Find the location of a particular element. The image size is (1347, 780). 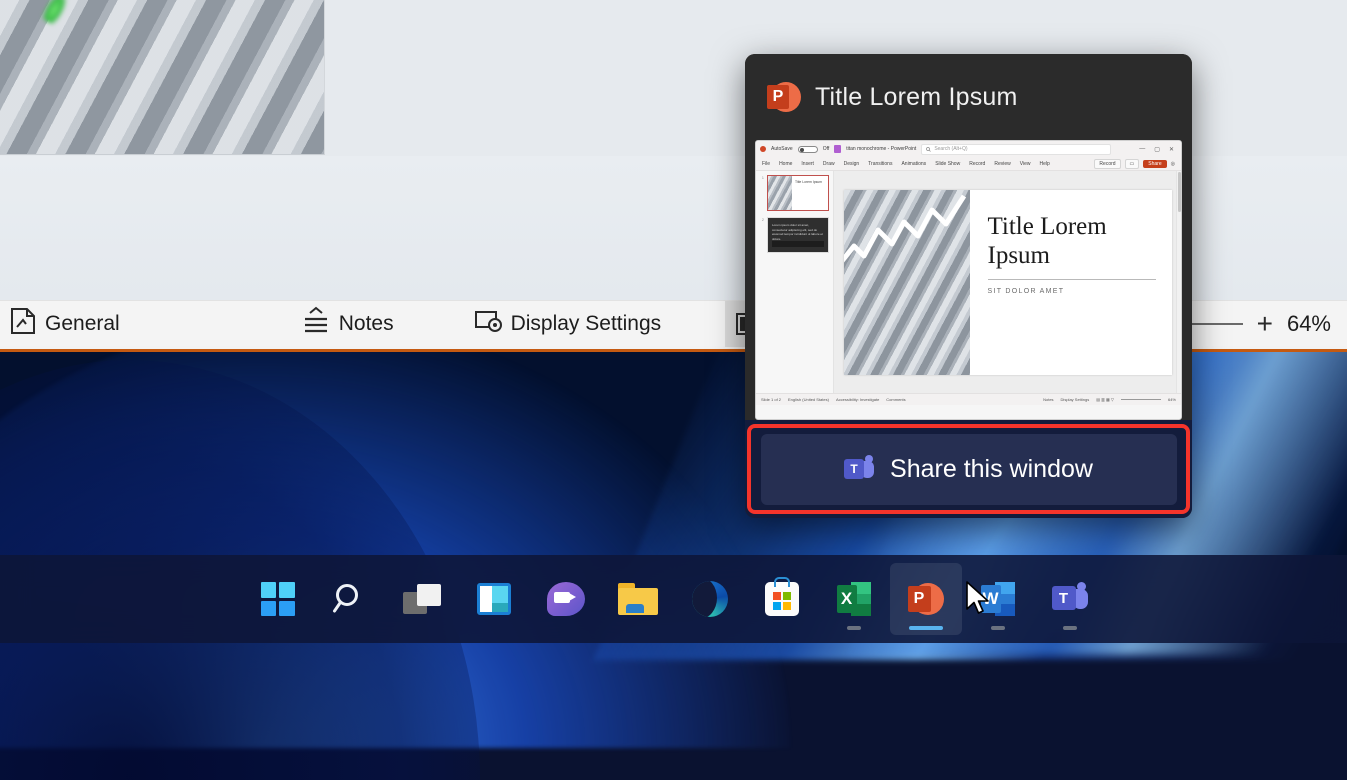

status-display-settings-label: Display Settings is located at coordinates (586, 324).